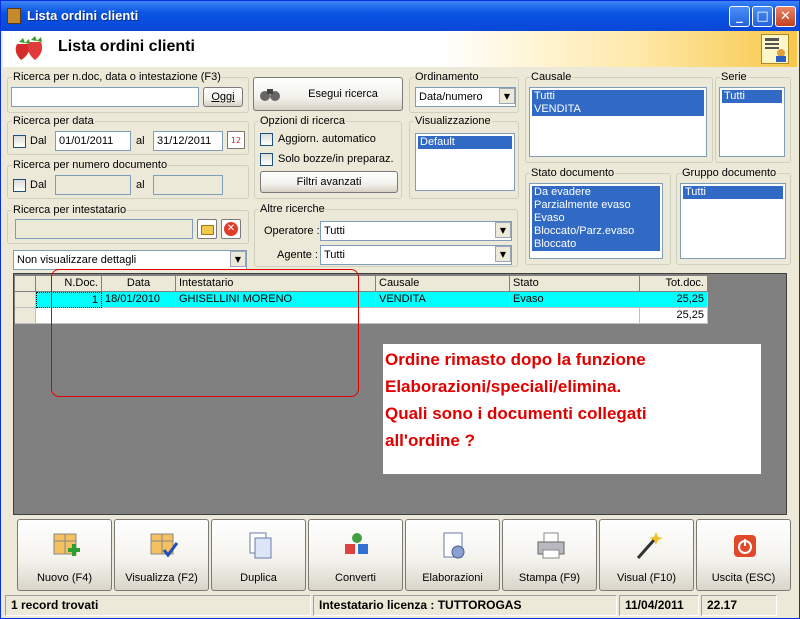 Image resolution: width=800 pixels, height=619 pixels. I want to click on col-header-causale: Causale, so click(443, 284).